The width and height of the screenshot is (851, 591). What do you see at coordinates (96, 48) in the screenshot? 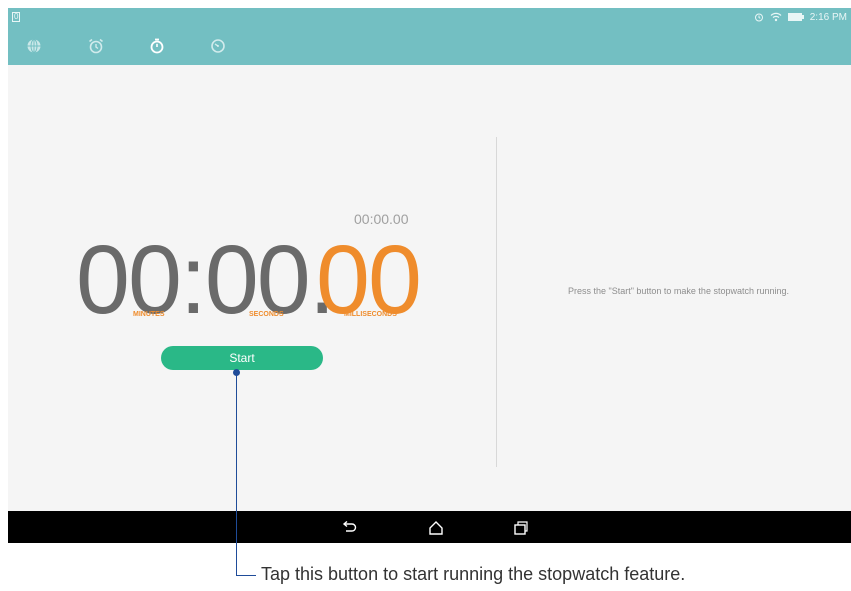
I see `alarm-clock-icon` at bounding box center [96, 48].